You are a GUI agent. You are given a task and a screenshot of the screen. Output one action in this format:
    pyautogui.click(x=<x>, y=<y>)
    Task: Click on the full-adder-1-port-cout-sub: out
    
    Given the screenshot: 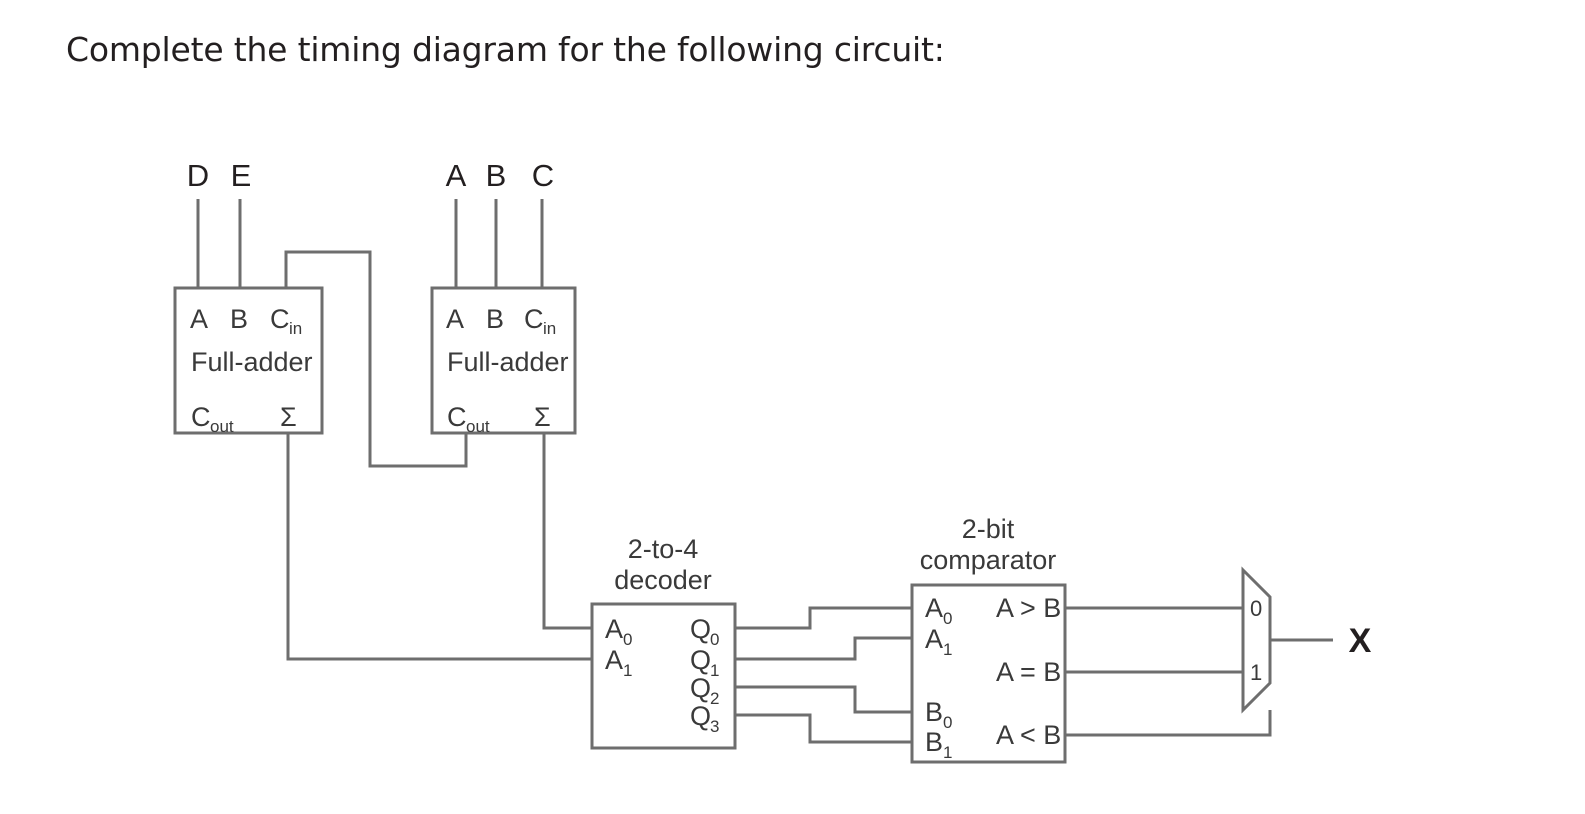 What is the action you would take?
    pyautogui.click(x=222, y=426)
    